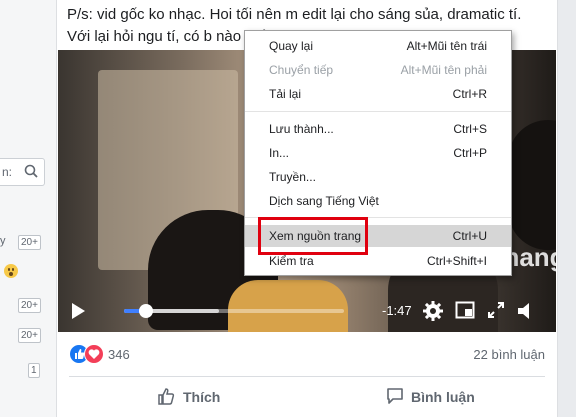 The image size is (576, 417). I want to click on menu-item-translate: Dịch sang Tiếng Việt, so click(378, 201).